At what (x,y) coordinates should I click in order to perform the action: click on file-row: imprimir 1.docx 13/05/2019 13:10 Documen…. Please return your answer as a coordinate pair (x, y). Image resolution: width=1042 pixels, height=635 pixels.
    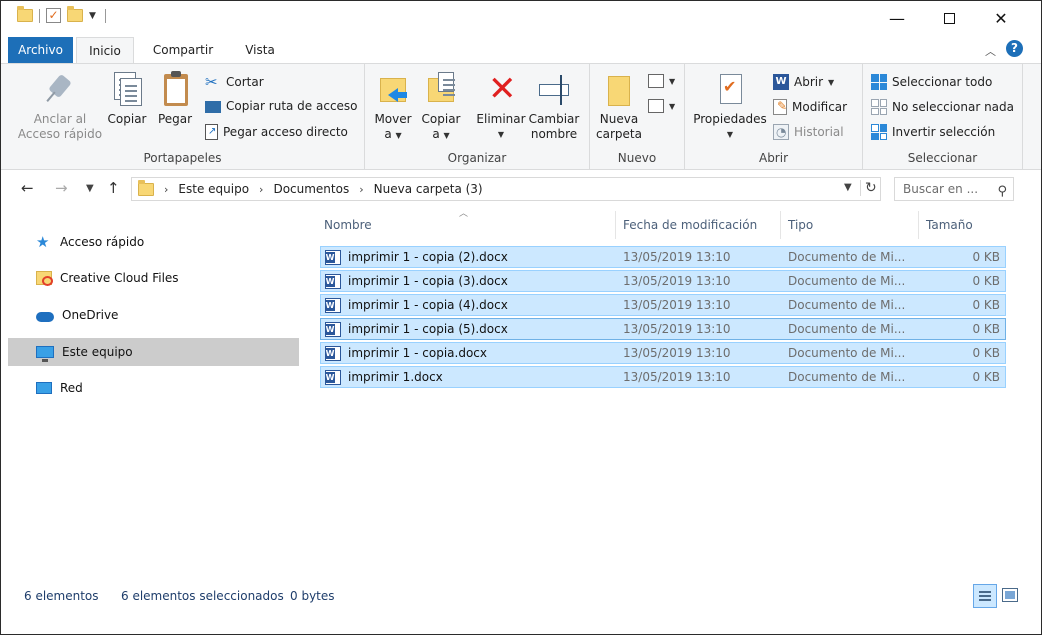
    Looking at the image, I should click on (663, 377).